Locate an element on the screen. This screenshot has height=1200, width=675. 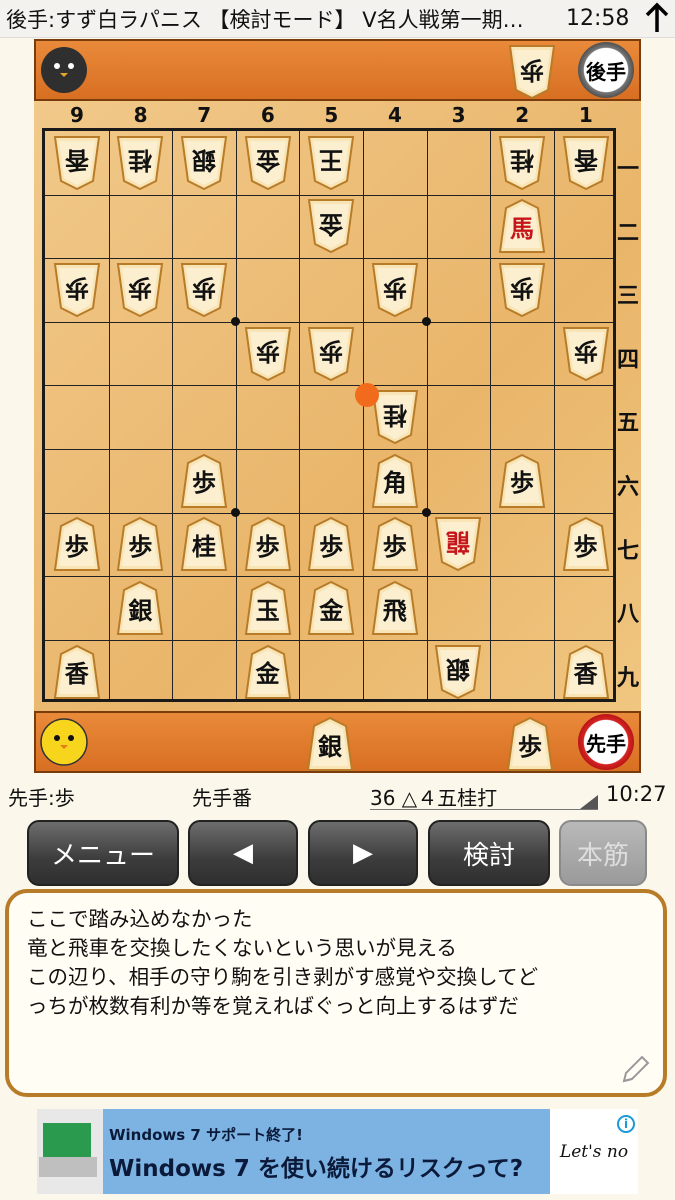
gote-hand-piece: 歩 is located at coordinates (532, 72).